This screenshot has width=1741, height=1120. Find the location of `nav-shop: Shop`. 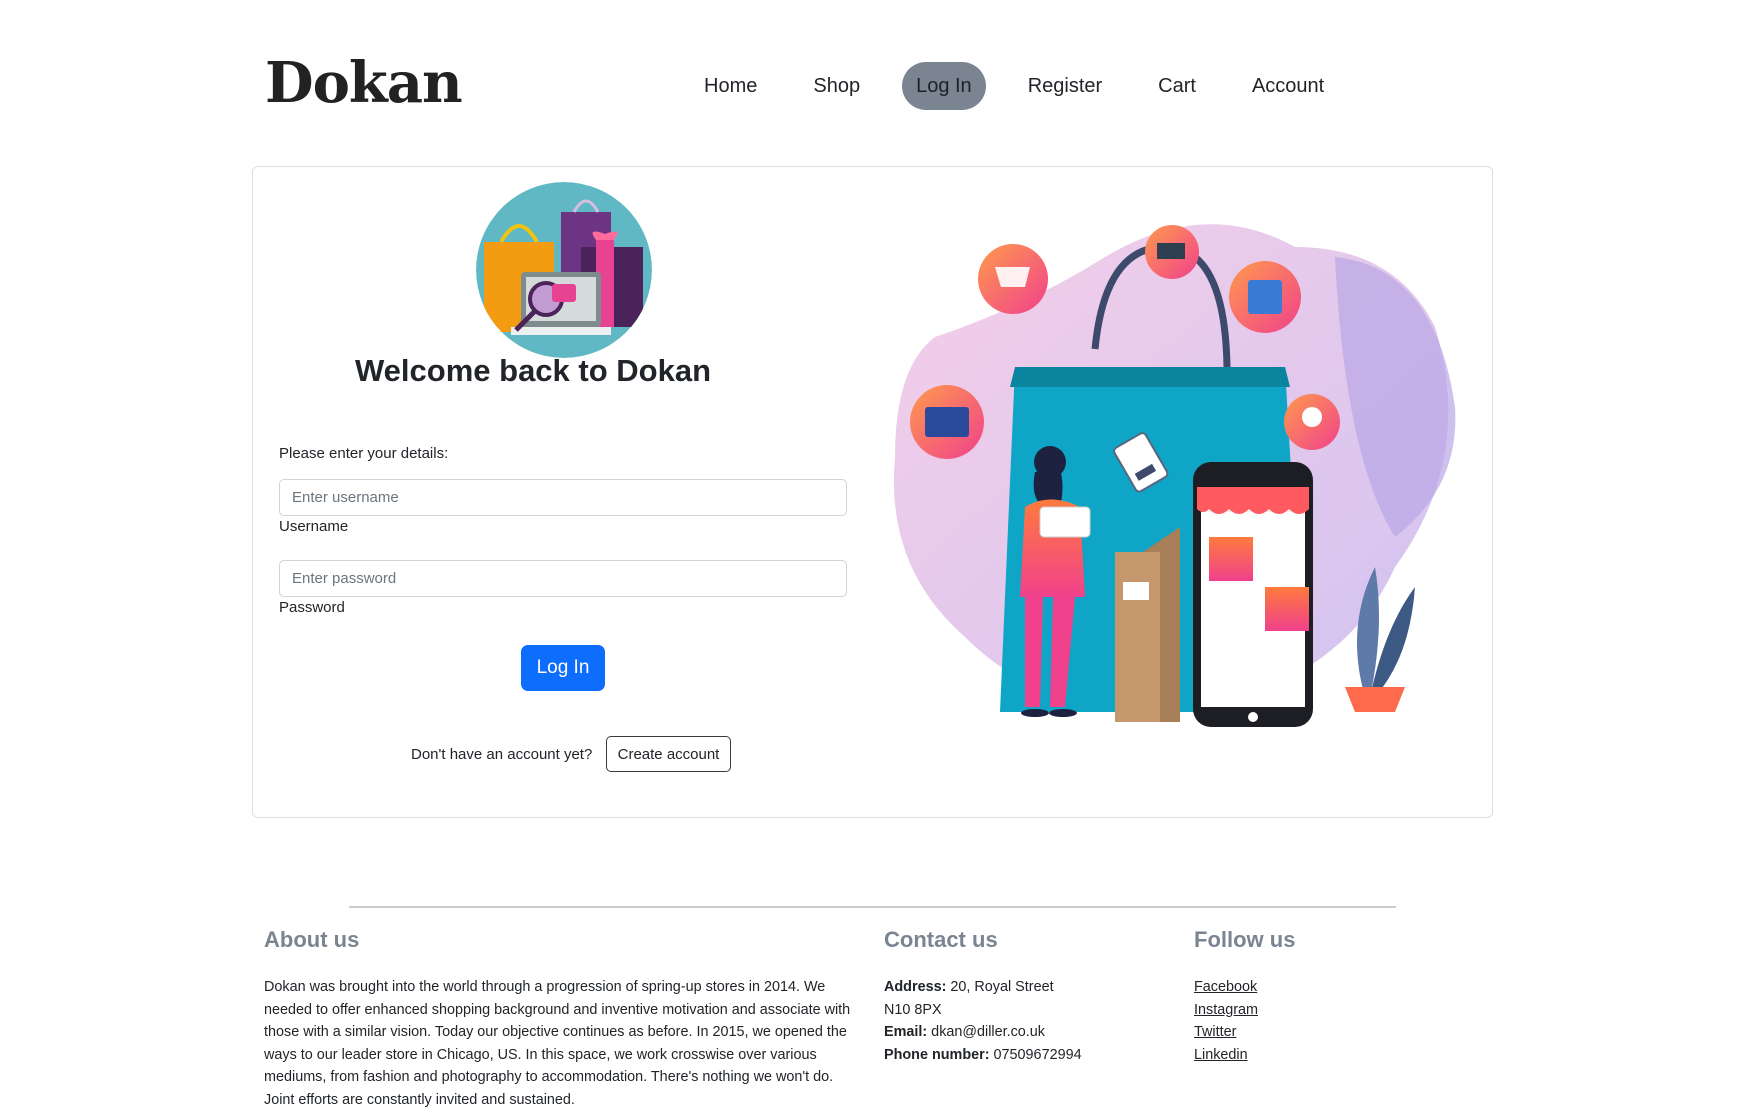

nav-shop: Shop is located at coordinates (836, 86).